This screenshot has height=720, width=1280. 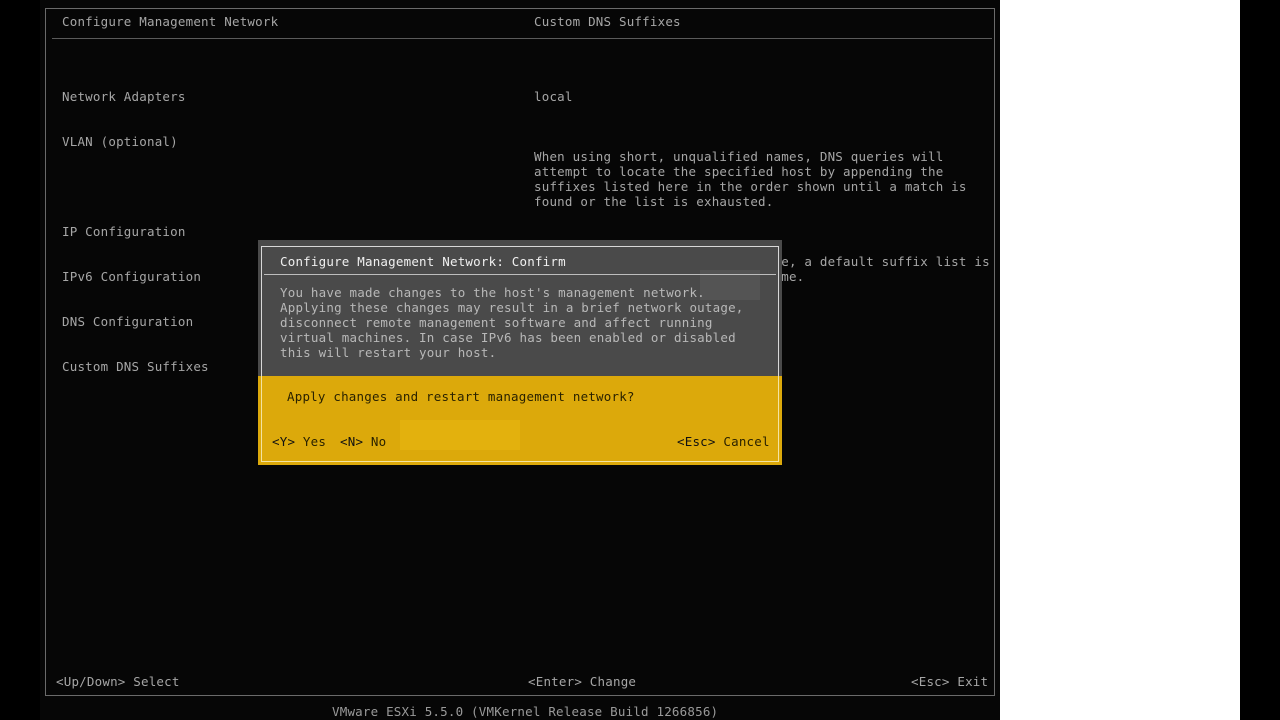 I want to click on no-label: No, so click(x=378, y=441).